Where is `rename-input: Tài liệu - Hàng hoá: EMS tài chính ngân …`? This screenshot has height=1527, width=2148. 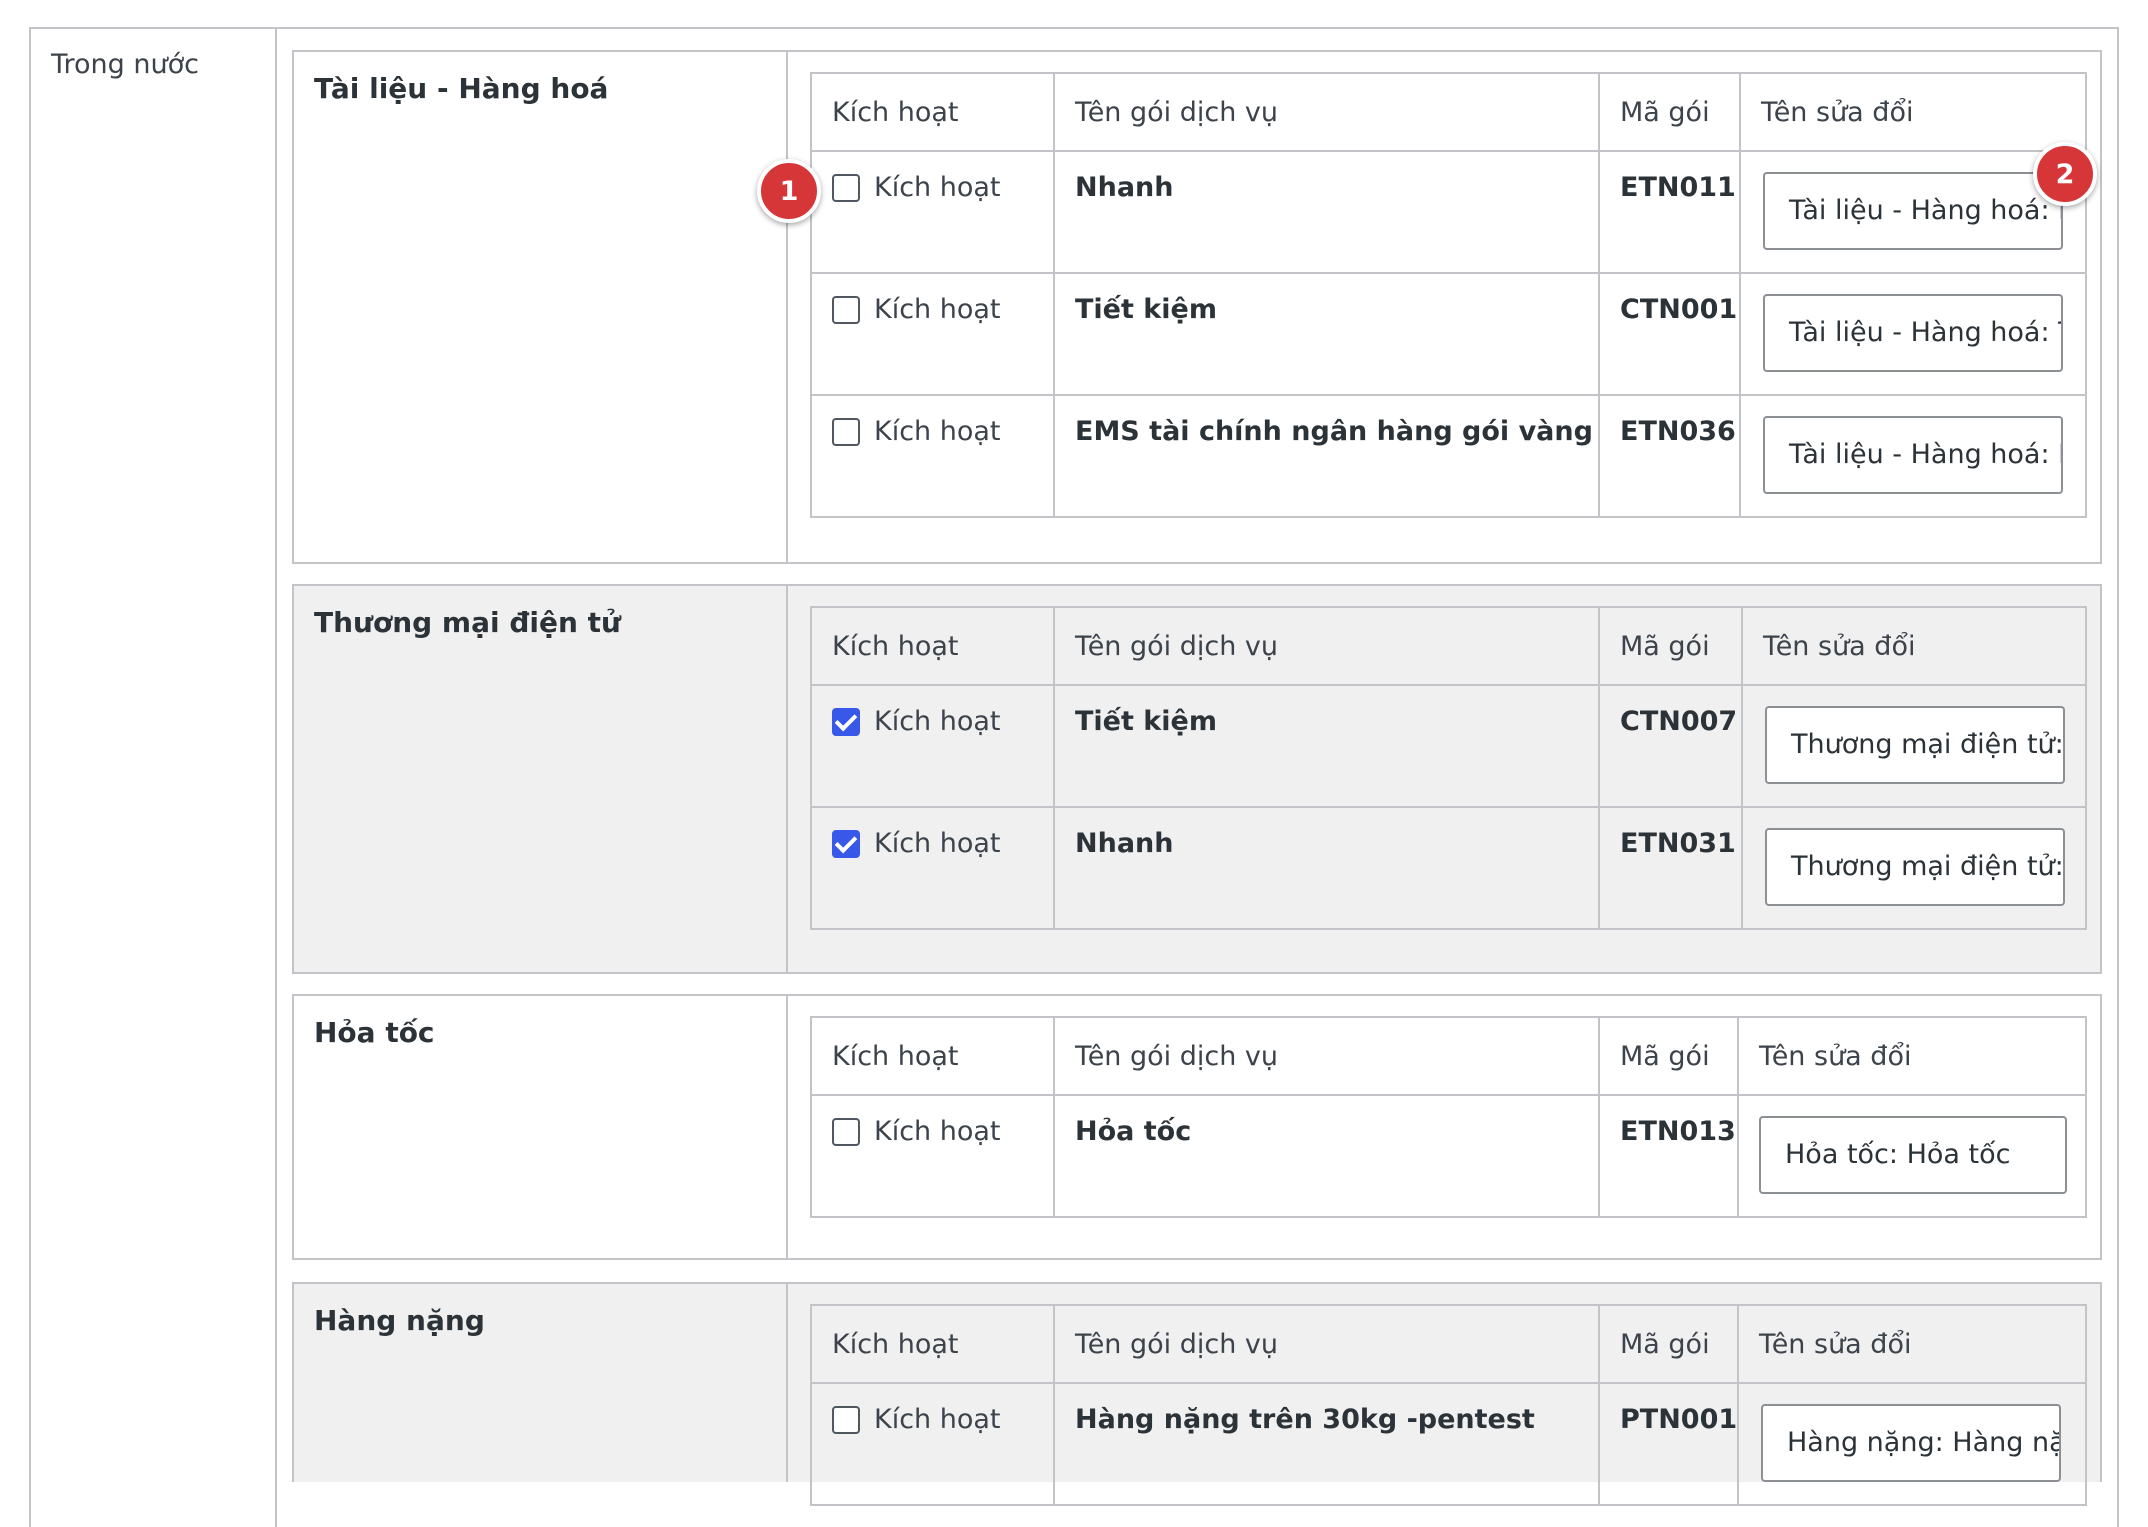
rename-input: Tài liệu - Hàng hoá: EMS tài chính ngân … is located at coordinates (1913, 455).